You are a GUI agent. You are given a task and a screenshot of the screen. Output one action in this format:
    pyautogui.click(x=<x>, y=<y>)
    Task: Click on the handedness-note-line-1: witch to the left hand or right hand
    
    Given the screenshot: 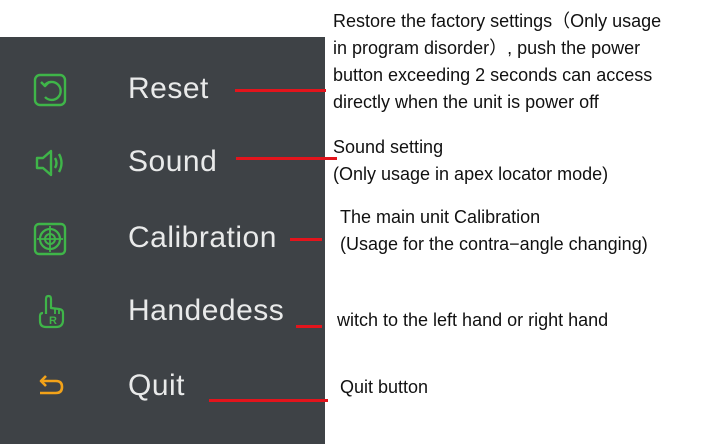 What is the action you would take?
    pyautogui.click(x=473, y=320)
    